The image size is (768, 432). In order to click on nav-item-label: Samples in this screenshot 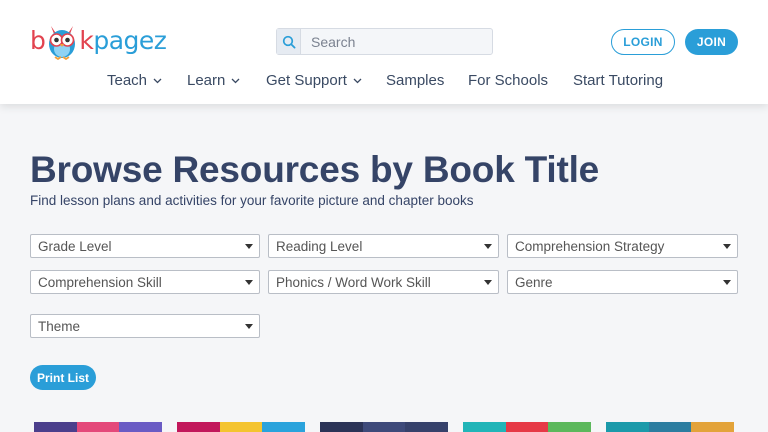, I will do `click(415, 80)`.